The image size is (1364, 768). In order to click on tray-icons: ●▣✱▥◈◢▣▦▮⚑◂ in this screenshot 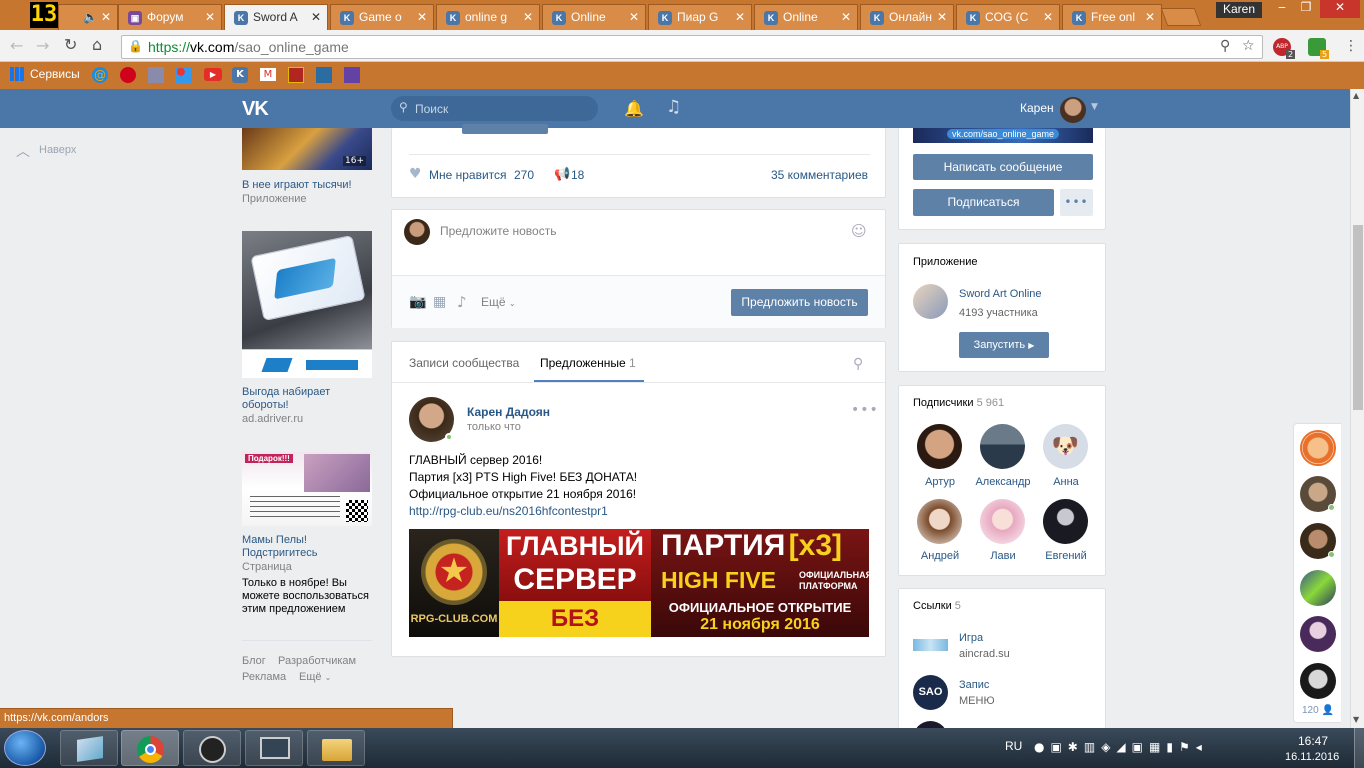, I will do `click(1154, 749)`.